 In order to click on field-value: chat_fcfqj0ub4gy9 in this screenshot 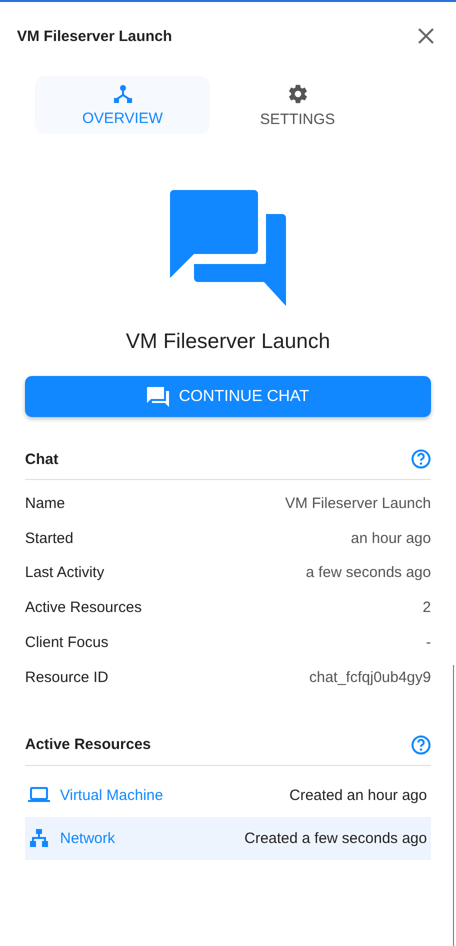, I will do `click(370, 677)`.